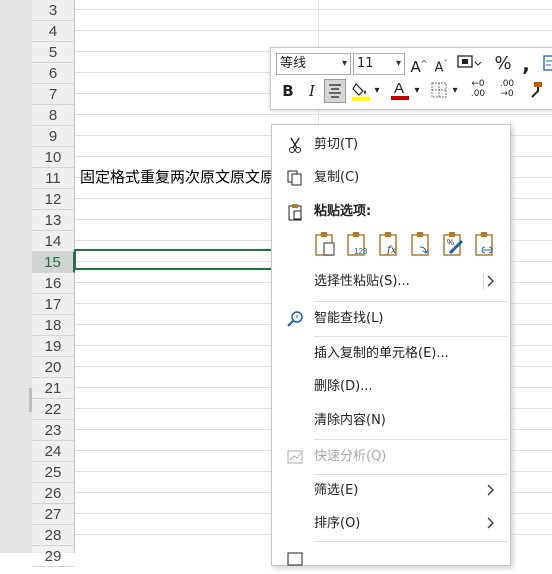 This screenshot has height=574, width=552. I want to click on menu-item-smart-lookup: 智能查找(L), so click(390, 318).